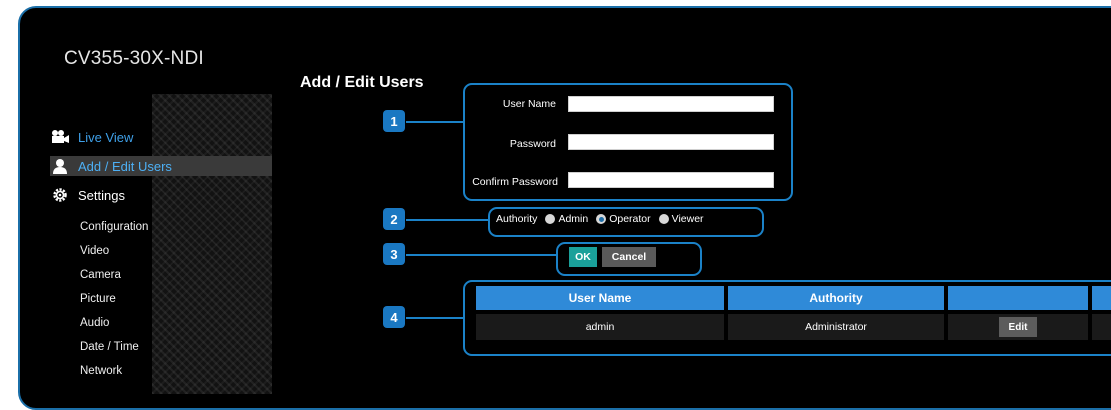  Describe the element at coordinates (100, 275) in the screenshot. I see `sidebar-subitem-camera: Camera` at that location.